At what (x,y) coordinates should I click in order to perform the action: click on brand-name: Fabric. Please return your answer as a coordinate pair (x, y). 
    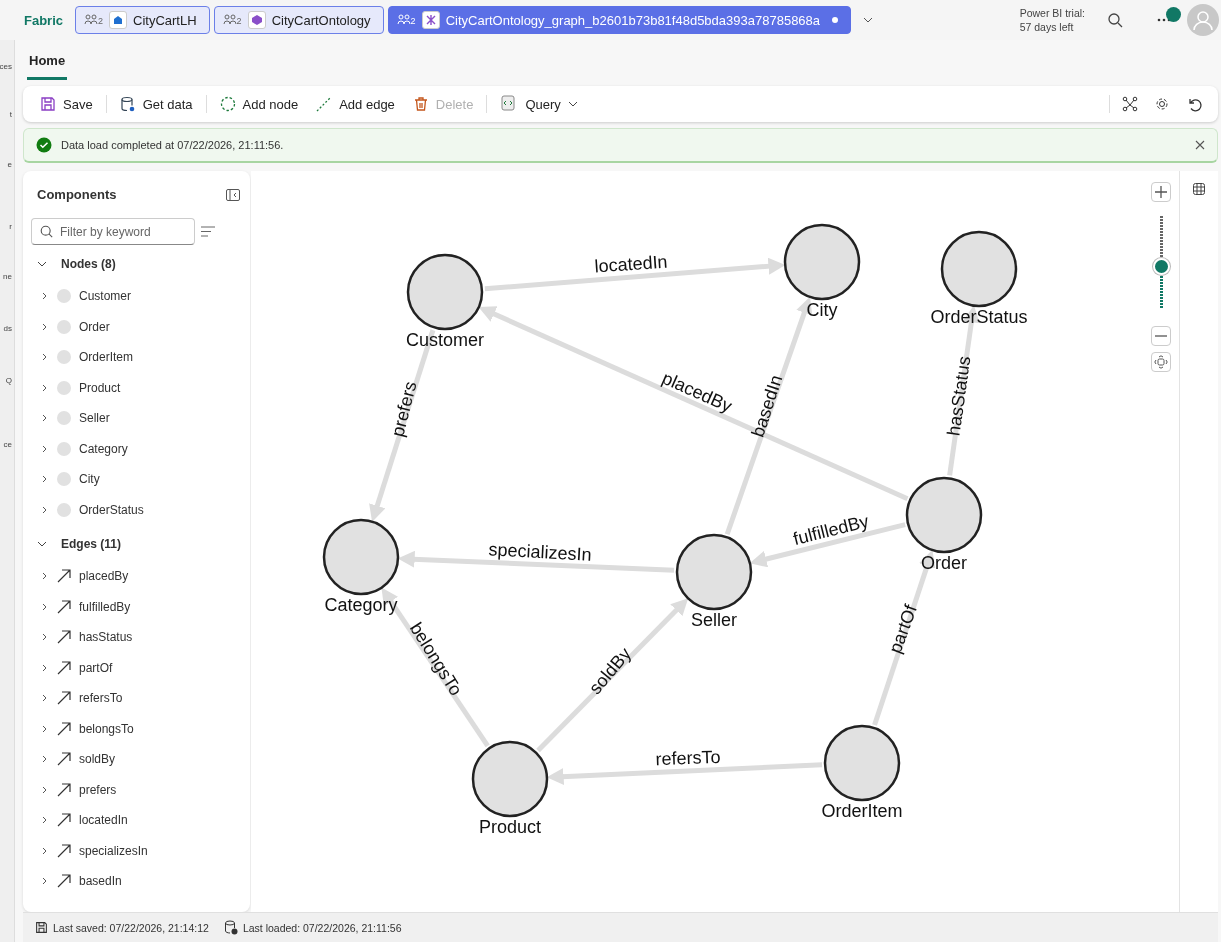
    Looking at the image, I should click on (43, 20).